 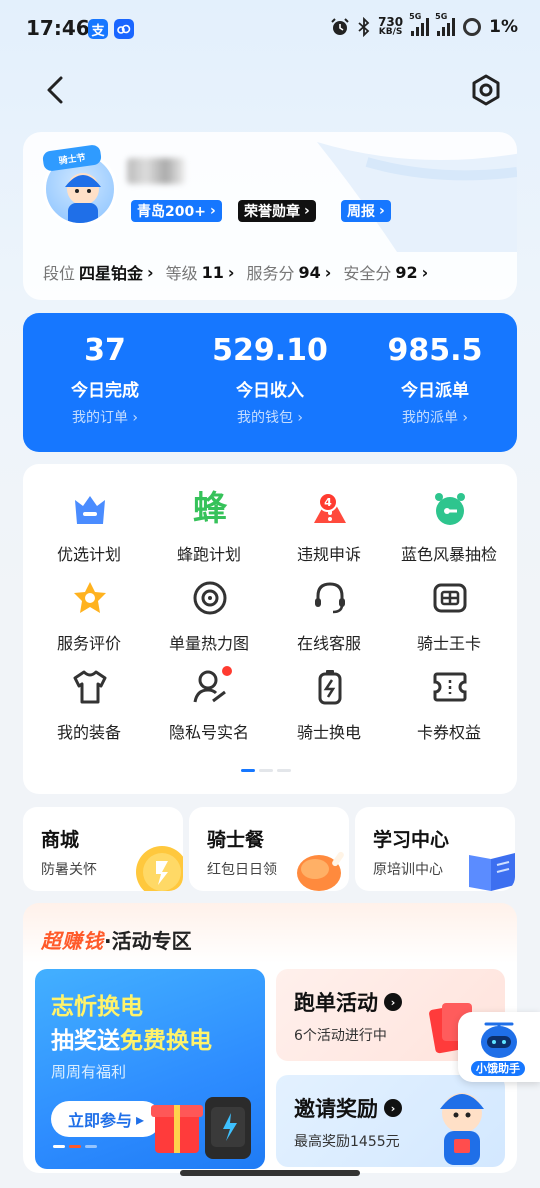 I want to click on gift-battery-icon, so click(x=201, y=1128).